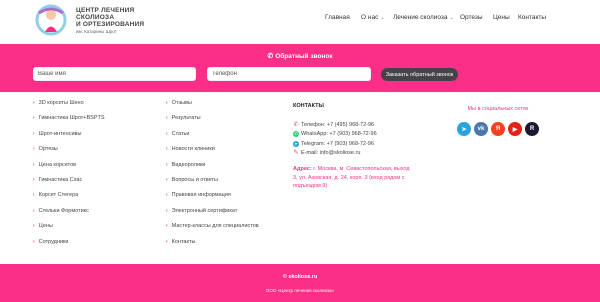  Describe the element at coordinates (289, 74) in the screenshot. I see `phone-input` at that location.